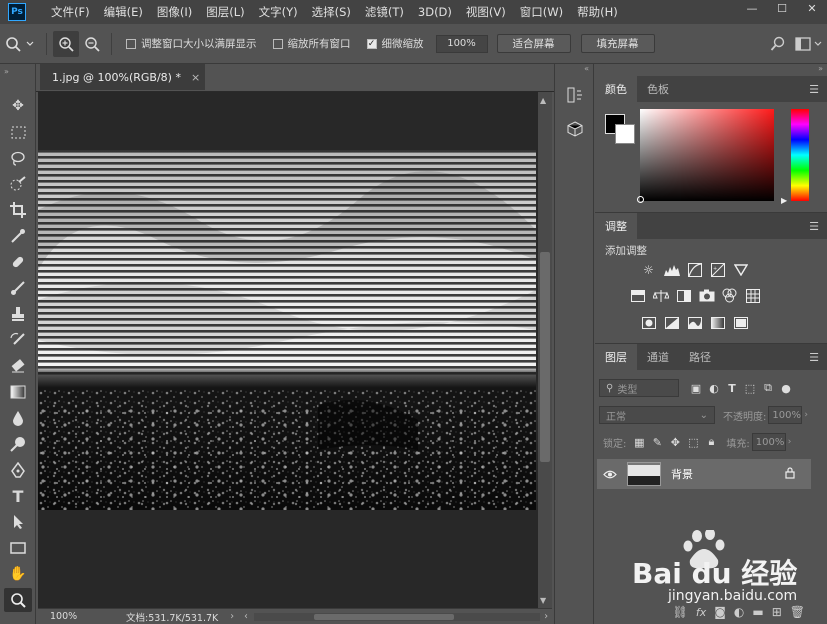 The width and height of the screenshot is (827, 624). What do you see at coordinates (541, 12) in the screenshot?
I see `menu-window: 窗口(W)` at bounding box center [541, 12].